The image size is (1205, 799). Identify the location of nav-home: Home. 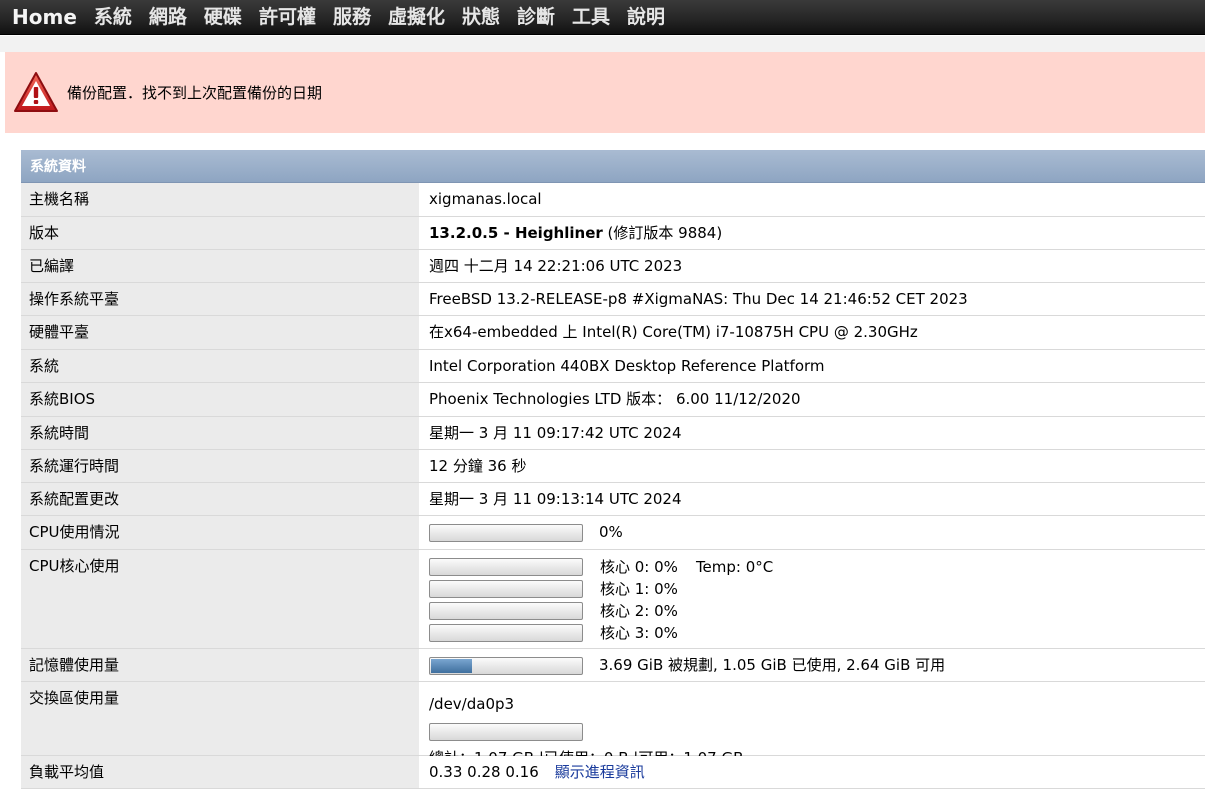
(44, 17).